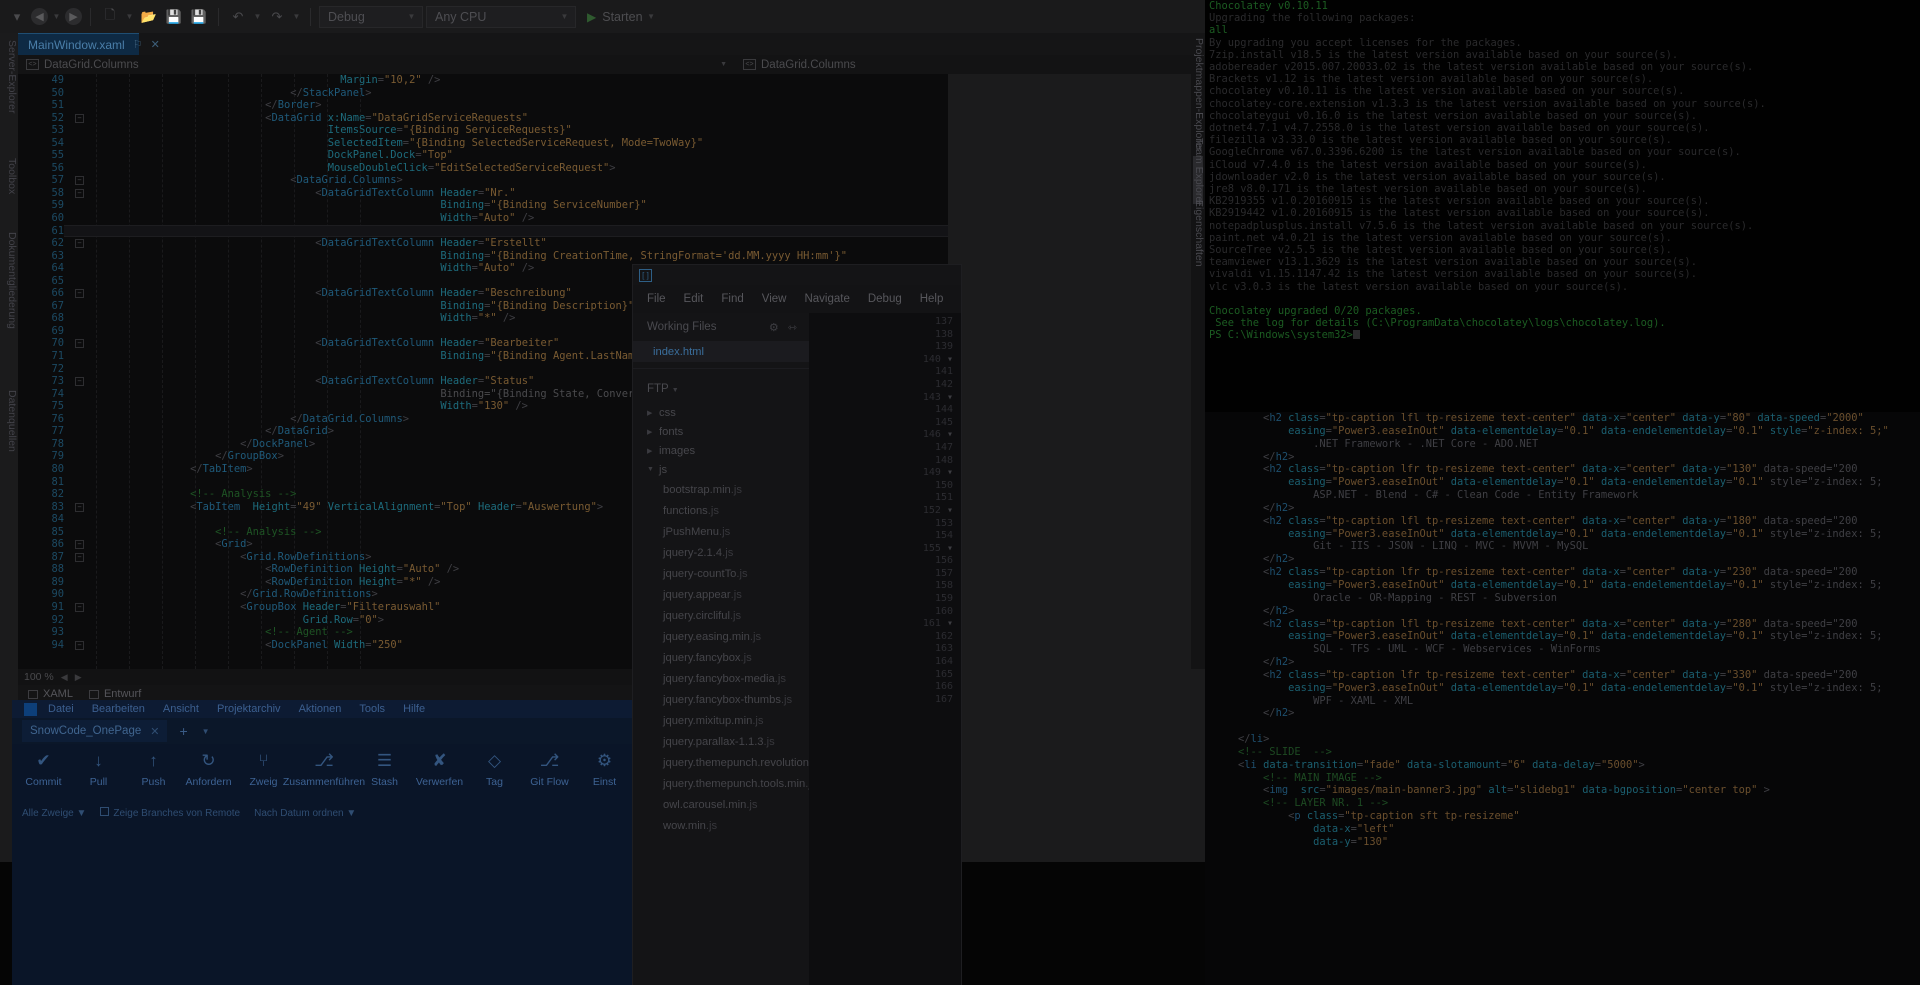  What do you see at coordinates (98, 769) in the screenshot?
I see `toolbar-button-pull: ↓ Pull` at bounding box center [98, 769].